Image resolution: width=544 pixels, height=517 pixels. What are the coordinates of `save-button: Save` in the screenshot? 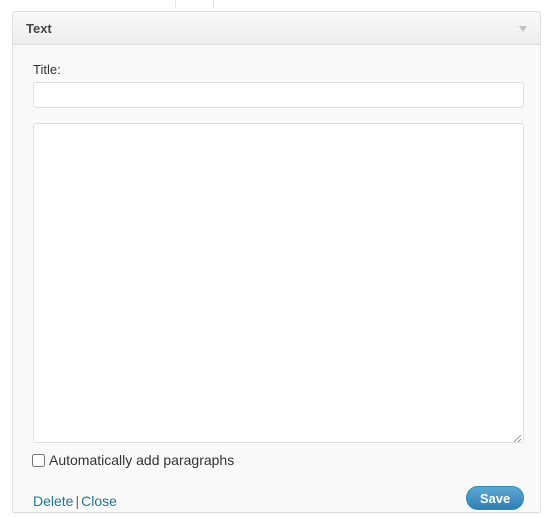 It's located at (495, 498).